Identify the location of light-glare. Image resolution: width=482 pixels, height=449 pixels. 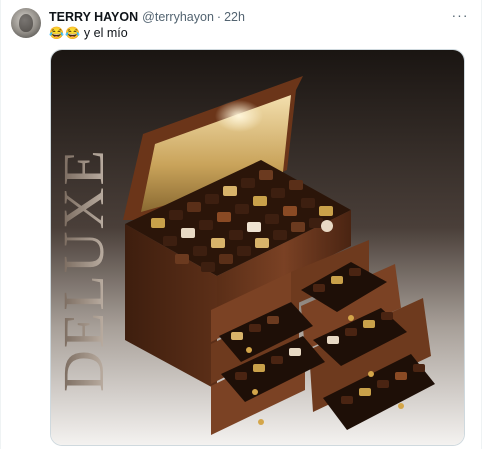
(239, 116).